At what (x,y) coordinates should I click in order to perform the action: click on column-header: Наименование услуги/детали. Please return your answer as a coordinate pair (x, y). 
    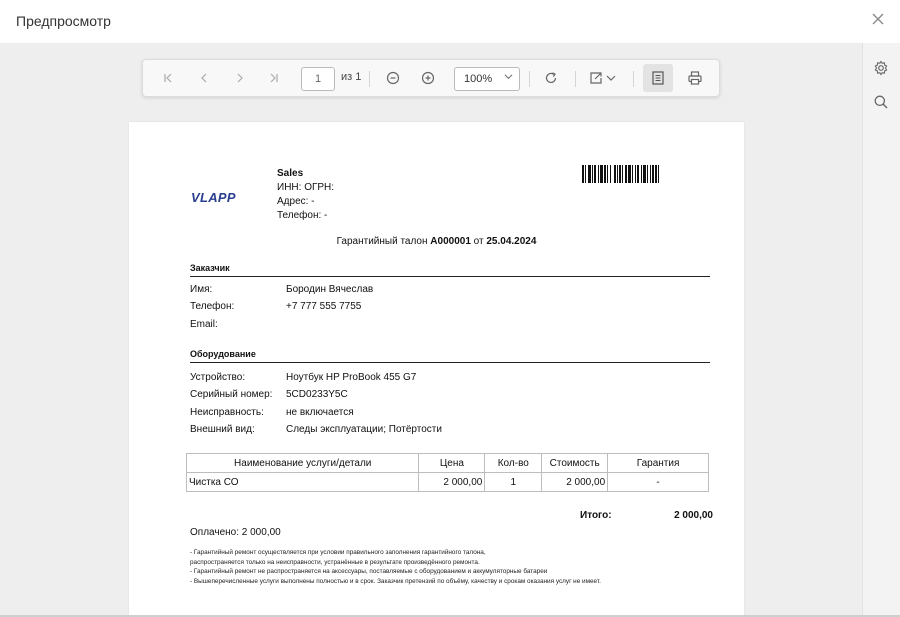
    Looking at the image, I should click on (302, 463).